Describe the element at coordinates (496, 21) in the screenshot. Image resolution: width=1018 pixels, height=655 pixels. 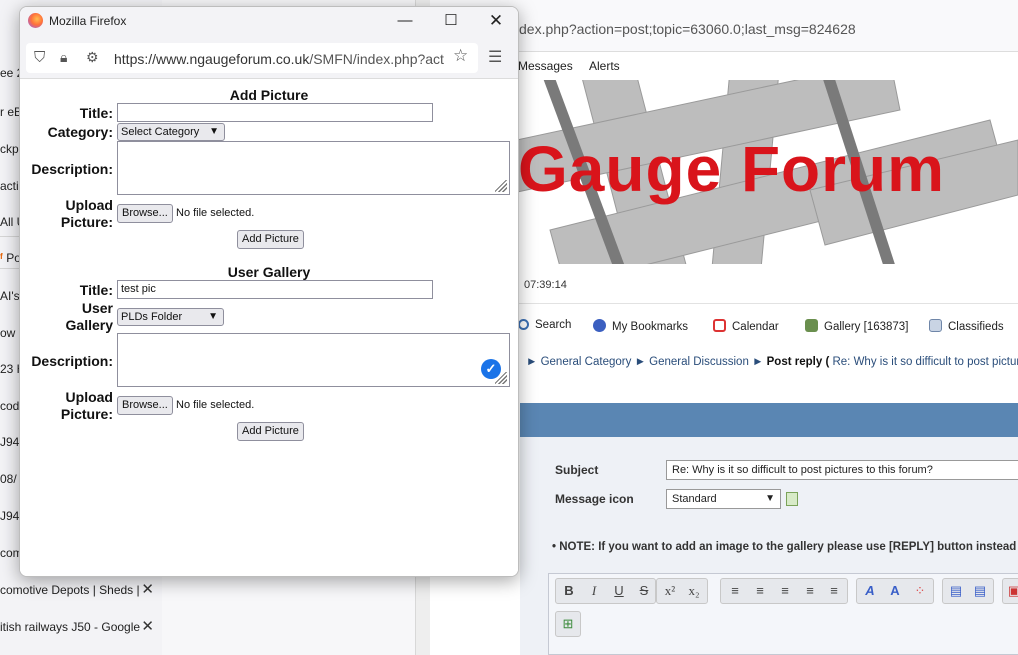
I see `close-icon: ✕` at that location.